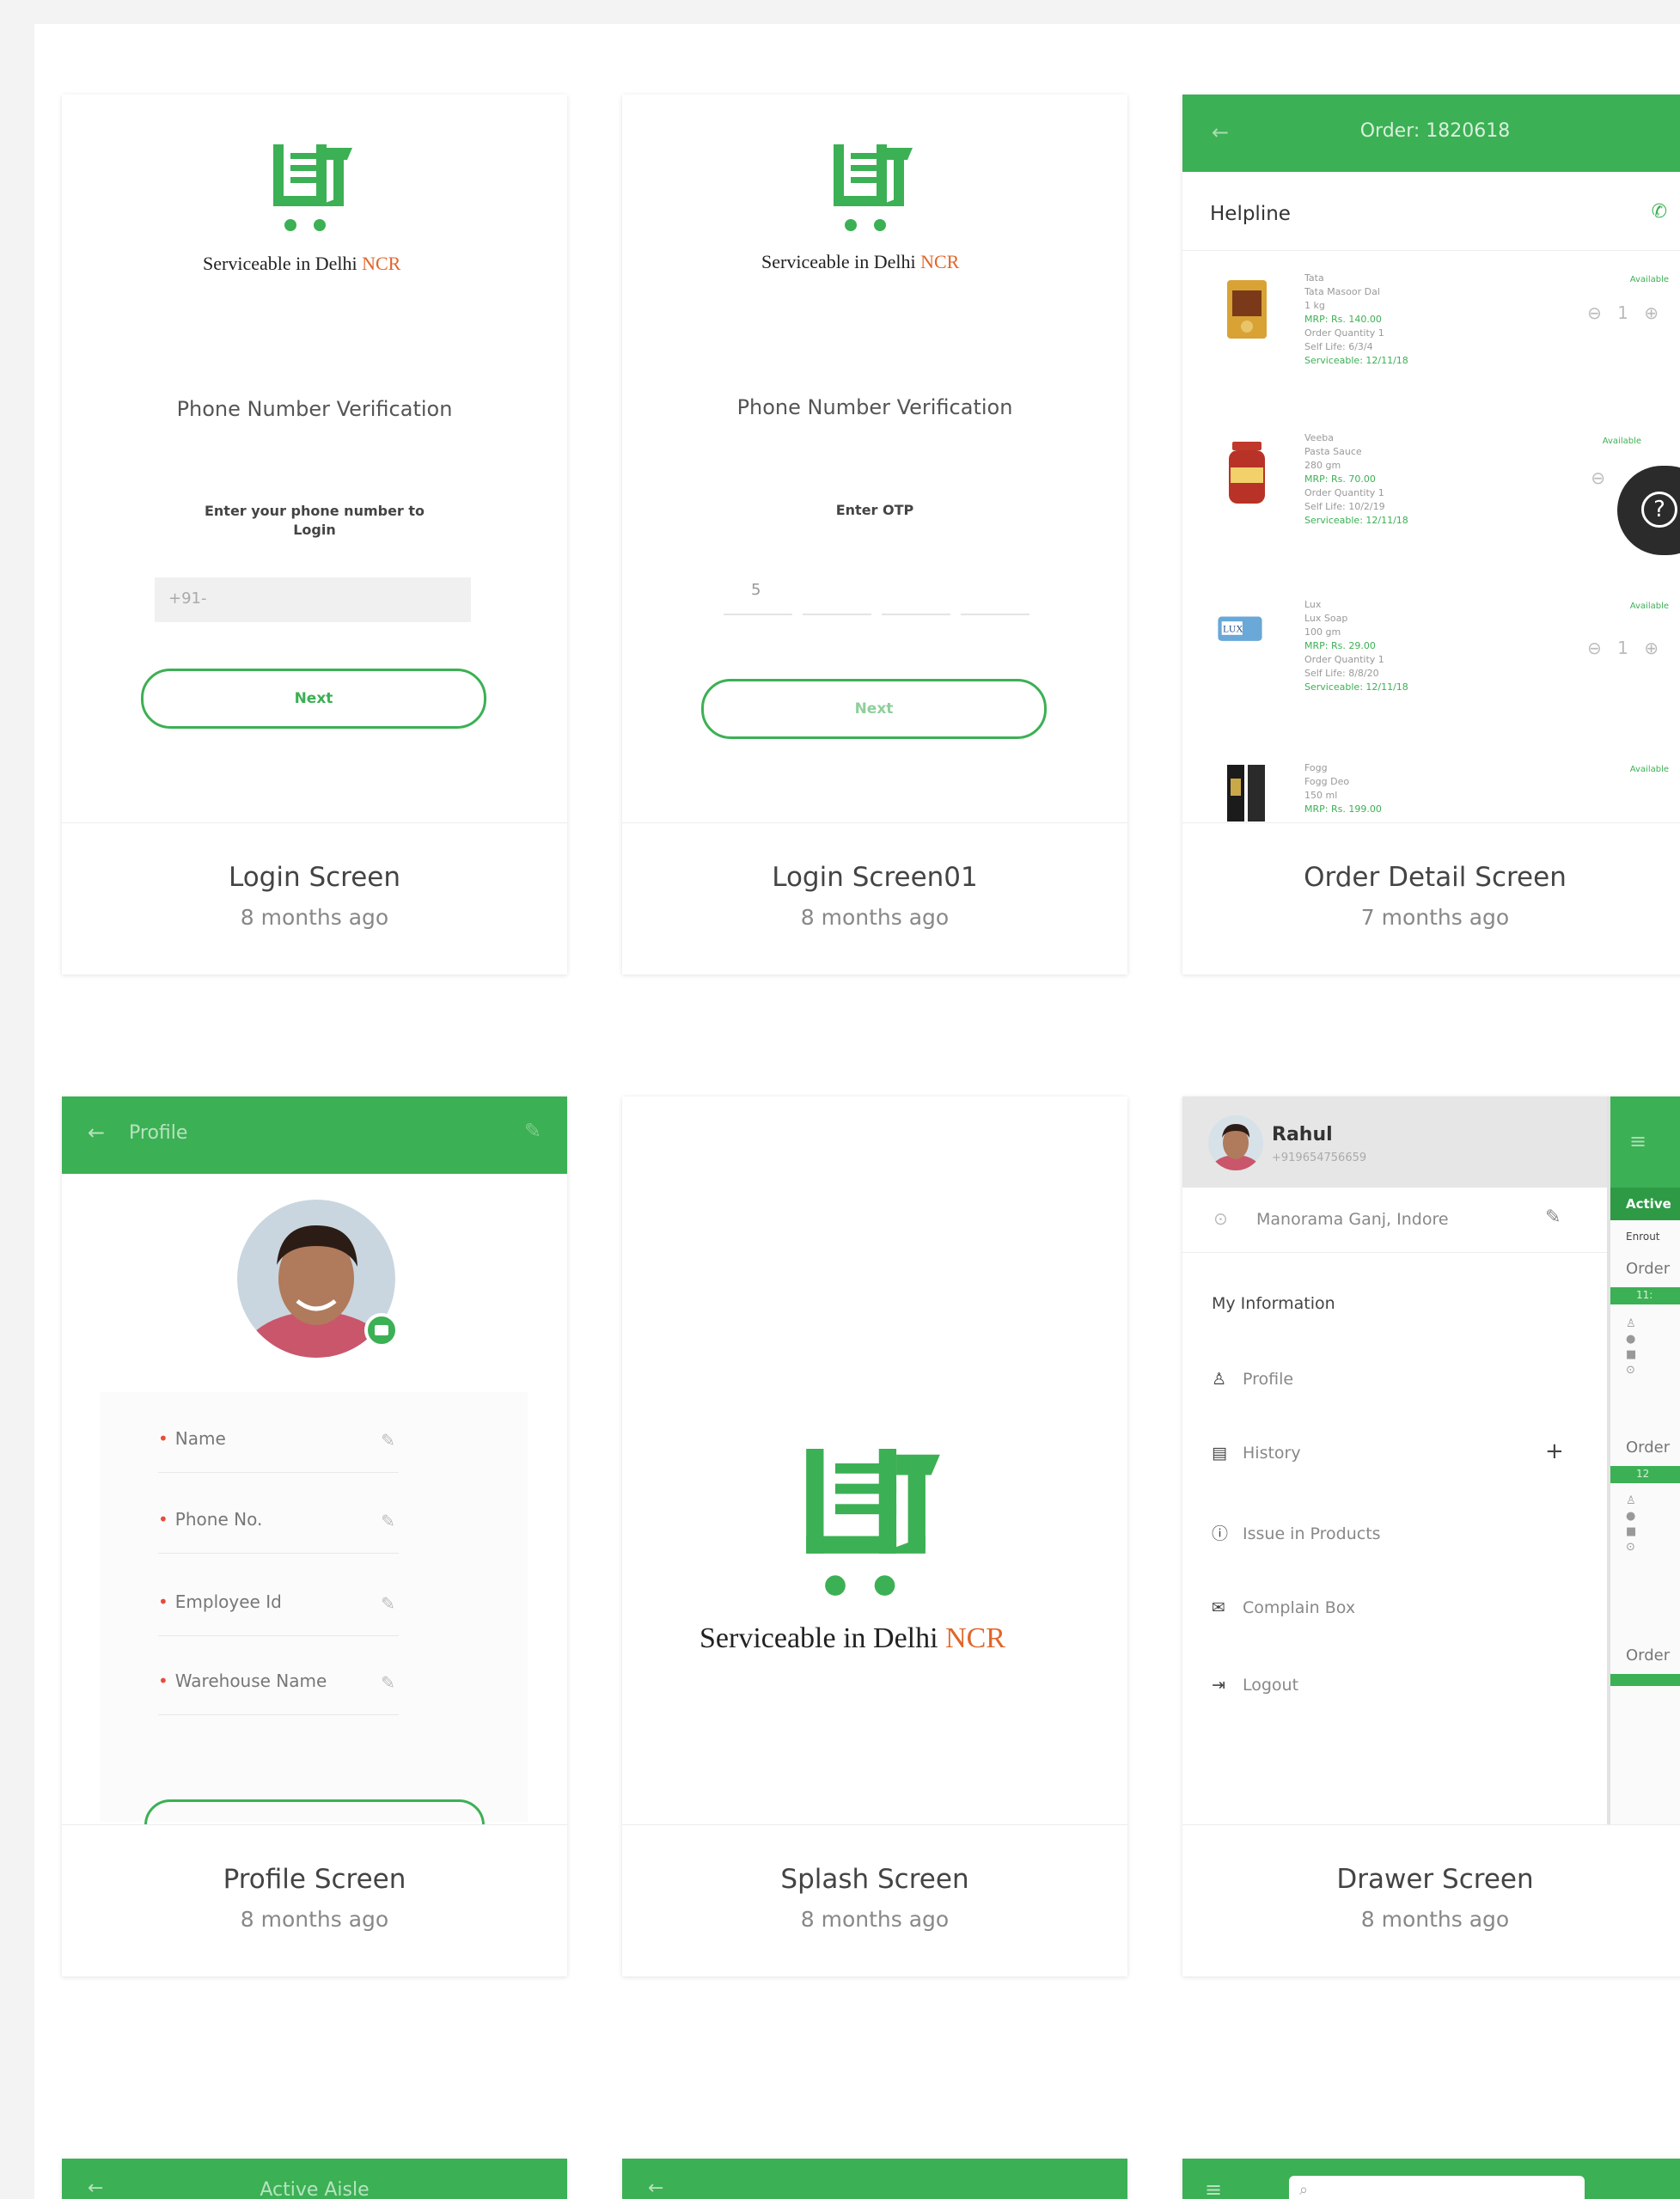 This screenshot has height=2199, width=1680. What do you see at coordinates (279, 1613) in the screenshot?
I see `employee-id-field: • Employee Id ✎` at bounding box center [279, 1613].